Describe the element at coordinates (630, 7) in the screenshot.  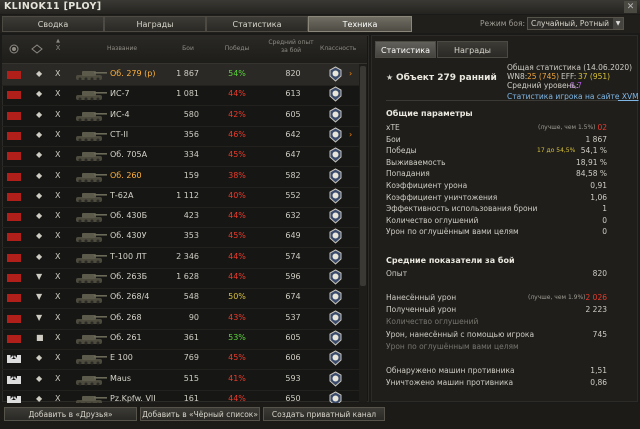
I see `close-icon: ✕` at that location.